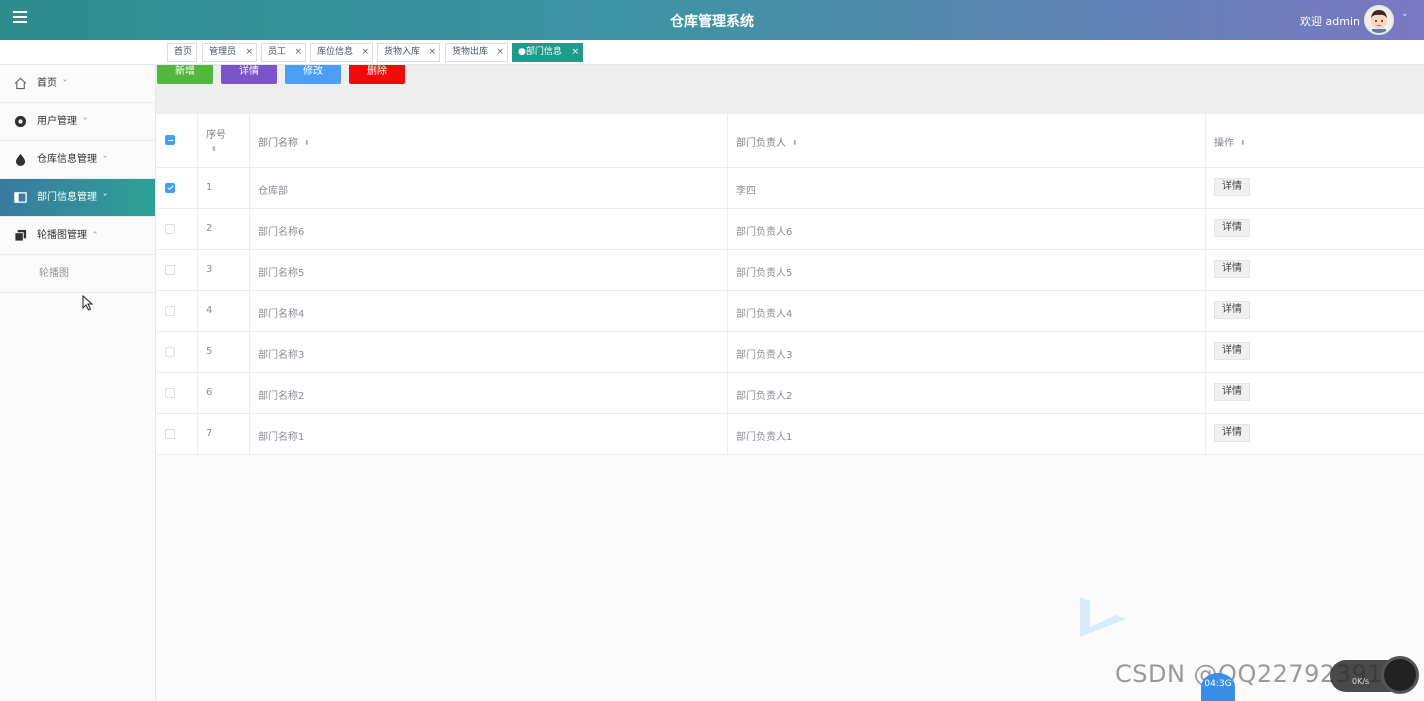 The height and width of the screenshot is (701, 1424). I want to click on tag-label: 库位信息, so click(335, 52).